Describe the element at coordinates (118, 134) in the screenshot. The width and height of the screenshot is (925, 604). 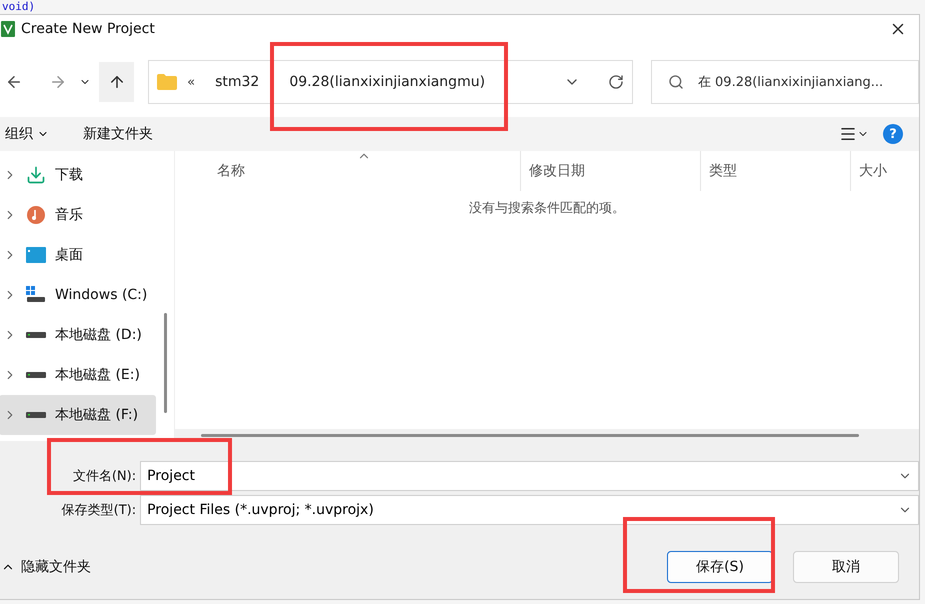
I see `new-folder-button: 新建文件夹` at that location.